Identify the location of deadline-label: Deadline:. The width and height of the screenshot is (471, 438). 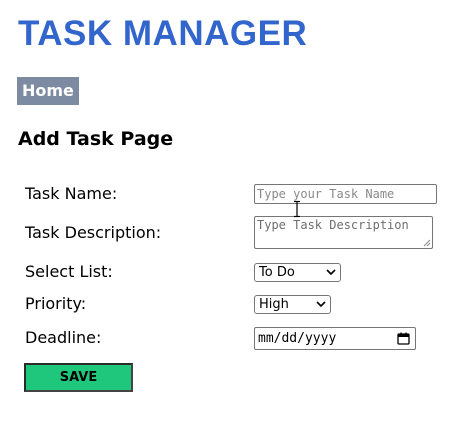
(63, 337).